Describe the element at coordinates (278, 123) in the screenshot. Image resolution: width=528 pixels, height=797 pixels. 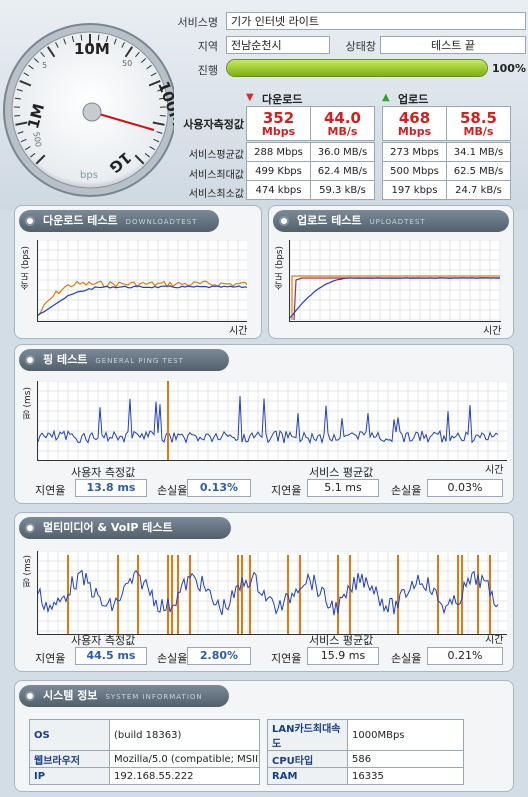
I see `dl-measured-mbps: 352 Mbps` at that location.